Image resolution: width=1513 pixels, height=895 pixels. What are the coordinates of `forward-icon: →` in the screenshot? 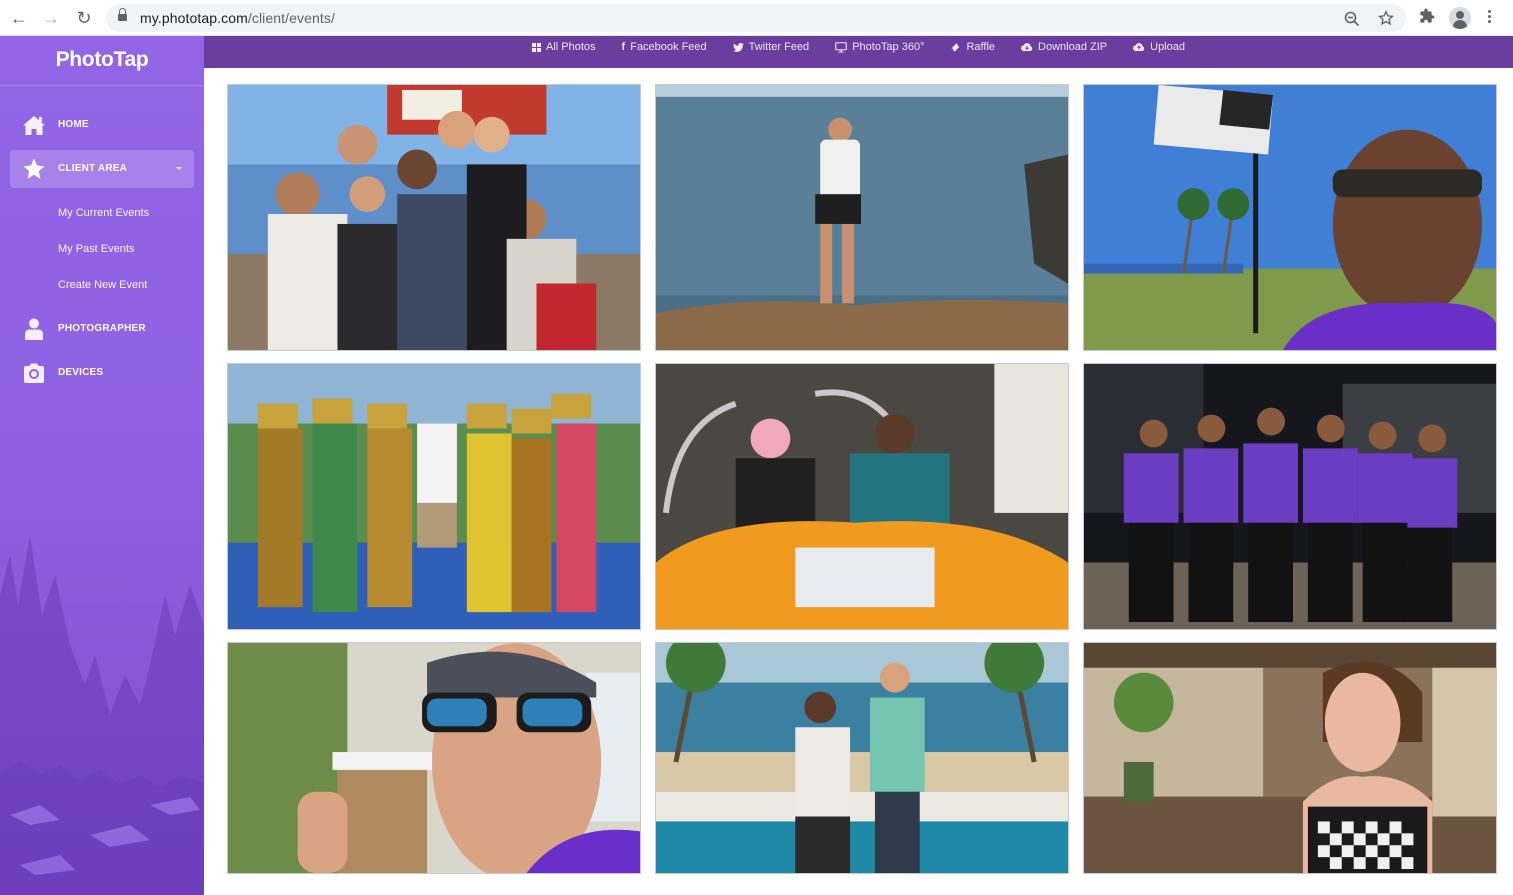 It's located at (51, 18).